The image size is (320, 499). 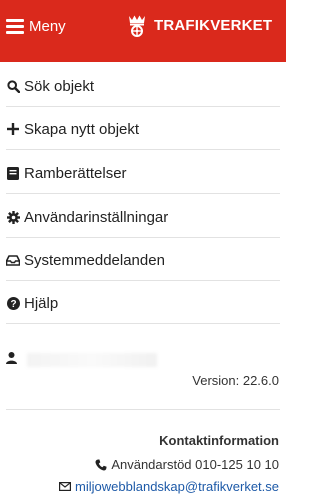 I want to click on nav-item-anvandarinstallningar: Användarinställningar, so click(x=143, y=217).